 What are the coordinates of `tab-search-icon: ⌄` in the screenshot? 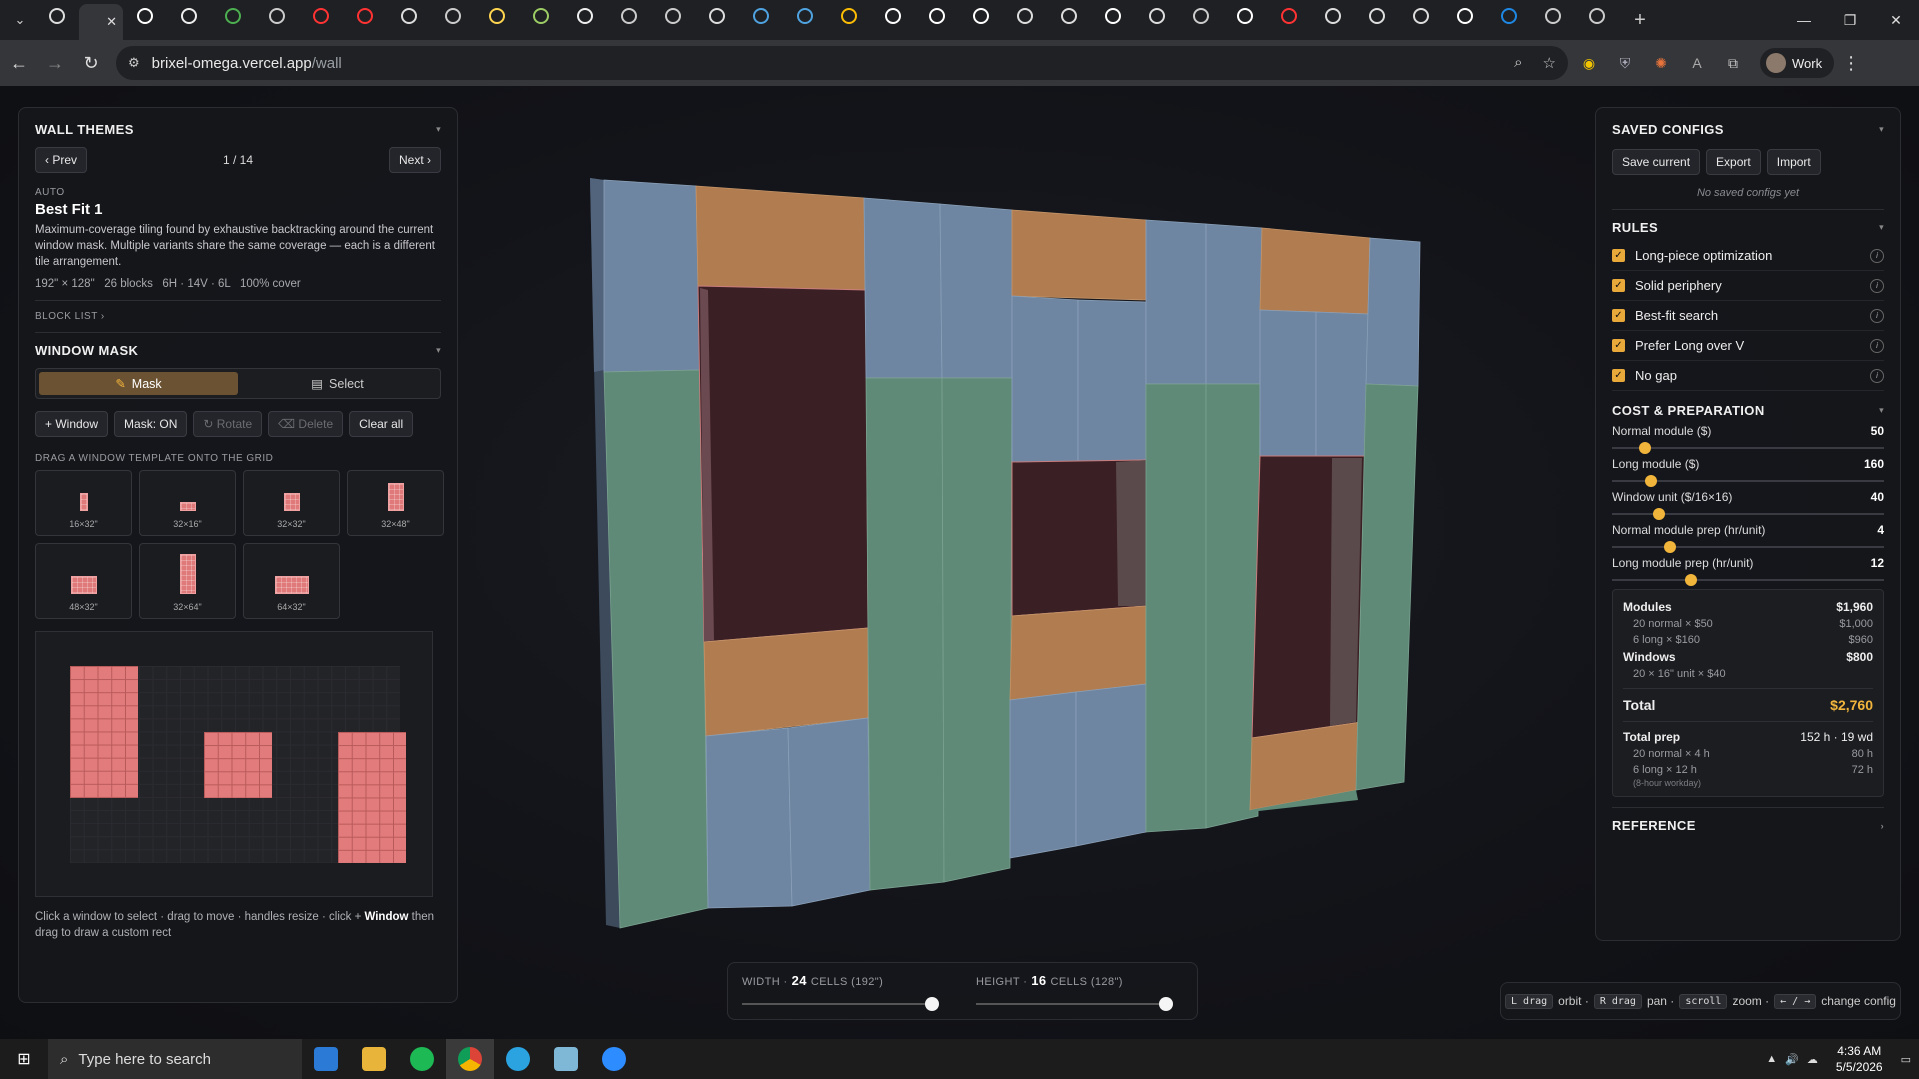 It's located at (20, 20).